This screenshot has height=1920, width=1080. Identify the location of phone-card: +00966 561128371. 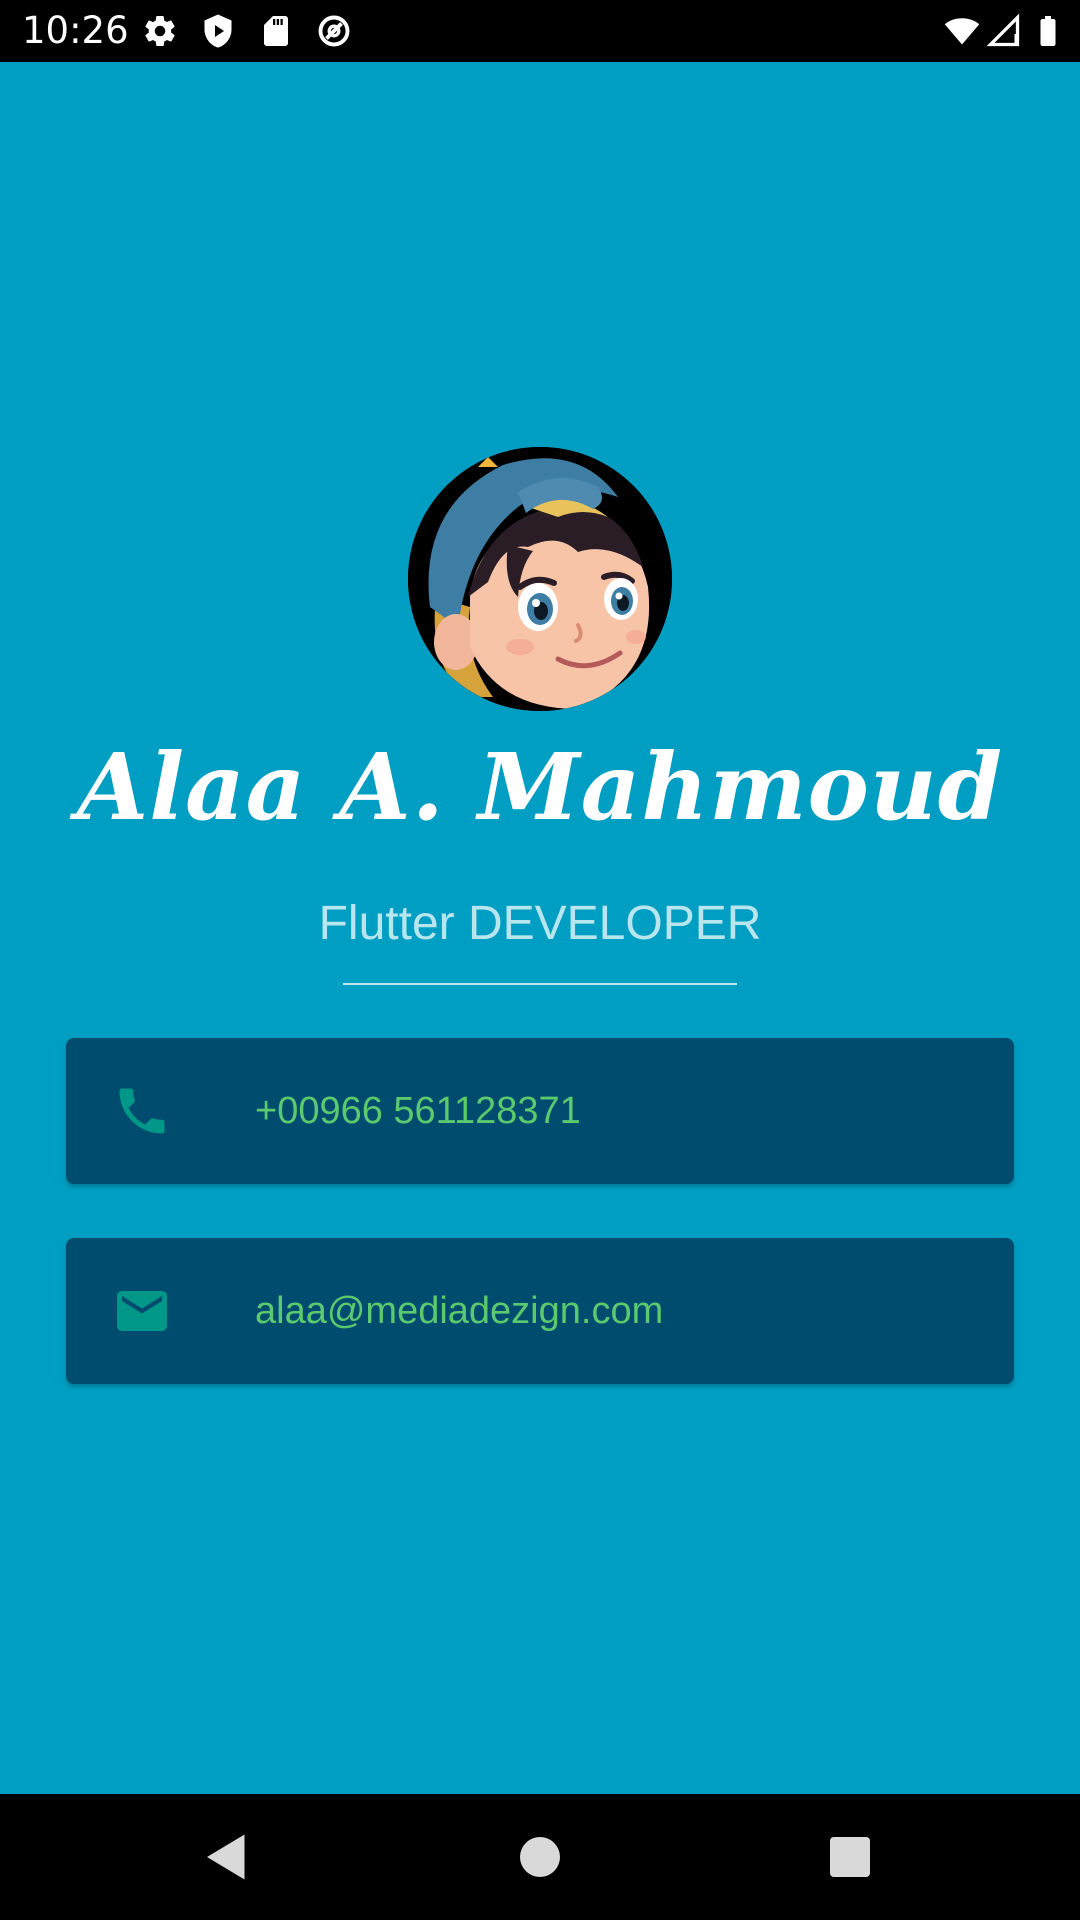
(540, 1111).